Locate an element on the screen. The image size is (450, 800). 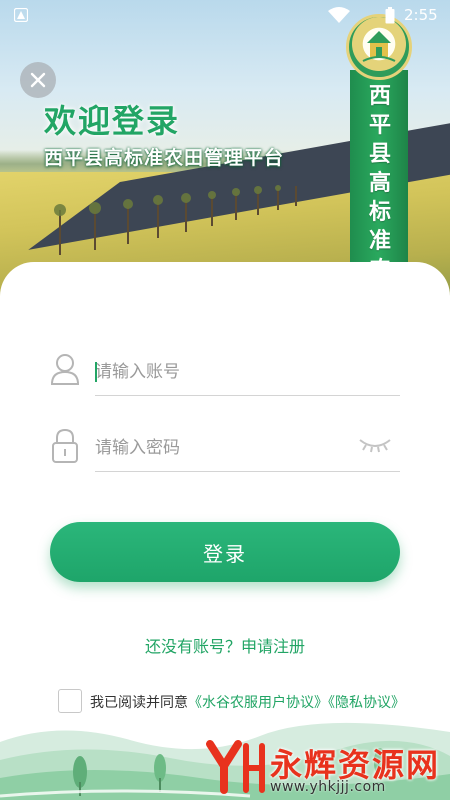
agreement-checkbox is located at coordinates (70, 701).